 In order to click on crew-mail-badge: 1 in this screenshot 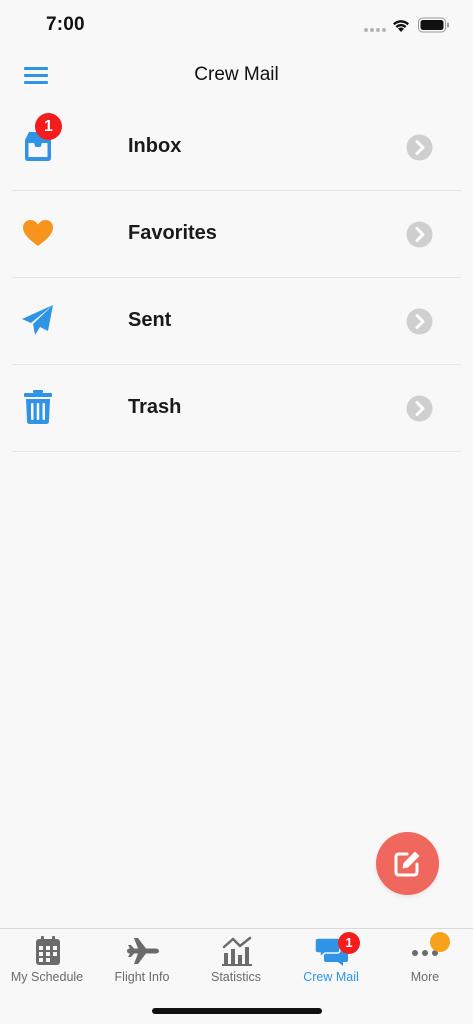, I will do `click(349, 943)`.